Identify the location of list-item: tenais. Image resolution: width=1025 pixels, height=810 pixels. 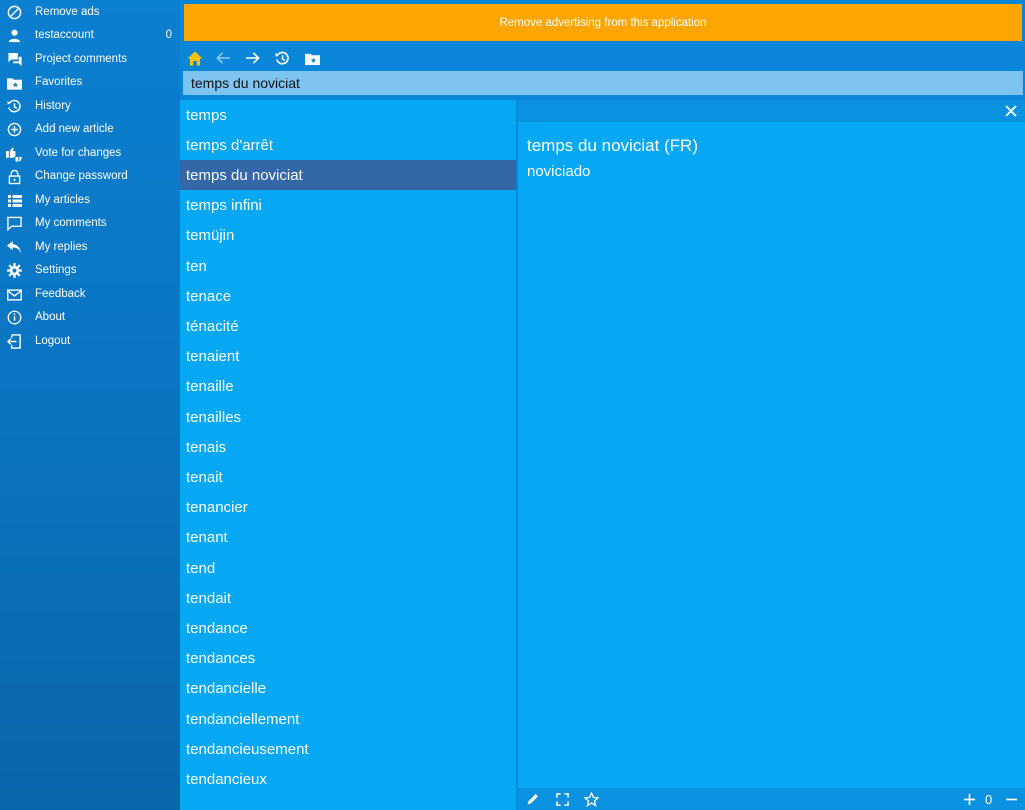
(348, 447).